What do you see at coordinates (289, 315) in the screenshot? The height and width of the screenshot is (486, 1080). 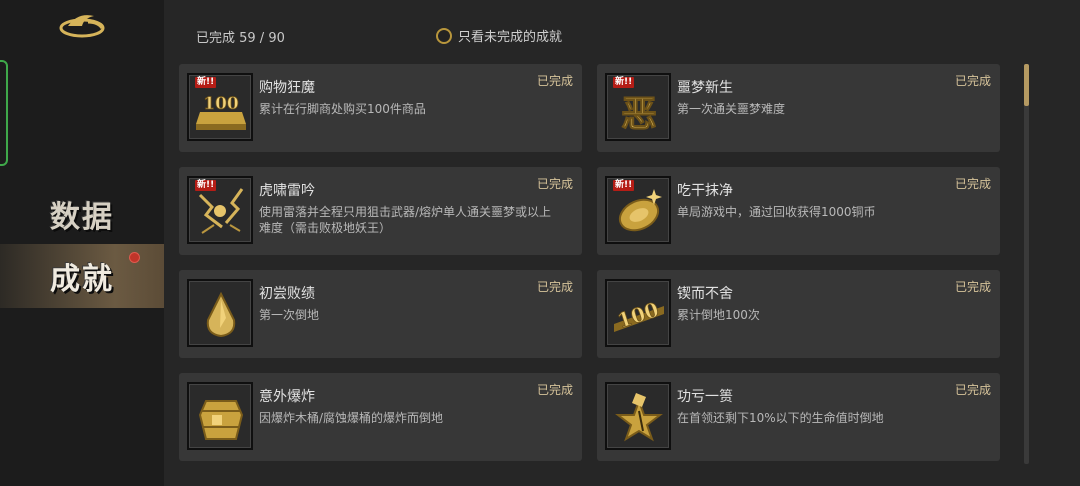 I see `achievement-desc: 第一次倒地` at bounding box center [289, 315].